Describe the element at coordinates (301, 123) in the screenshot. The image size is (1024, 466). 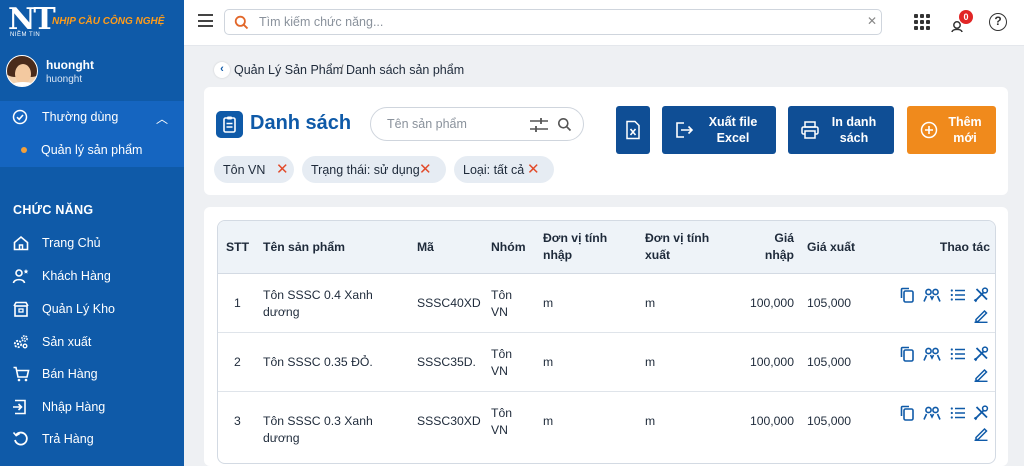
I see `page-title: Danh sách` at that location.